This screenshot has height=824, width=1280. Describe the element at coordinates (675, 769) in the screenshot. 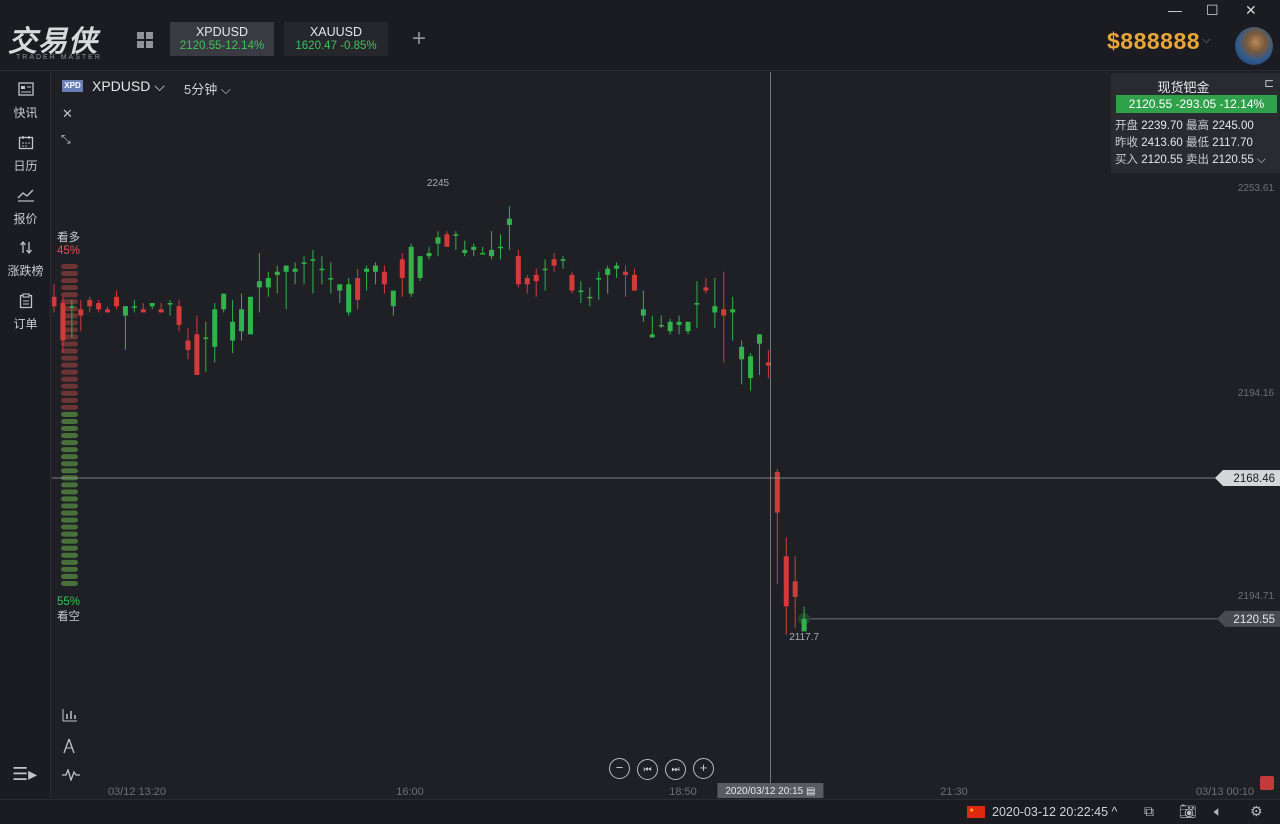

I see `jump-end-icon: ⏭` at that location.